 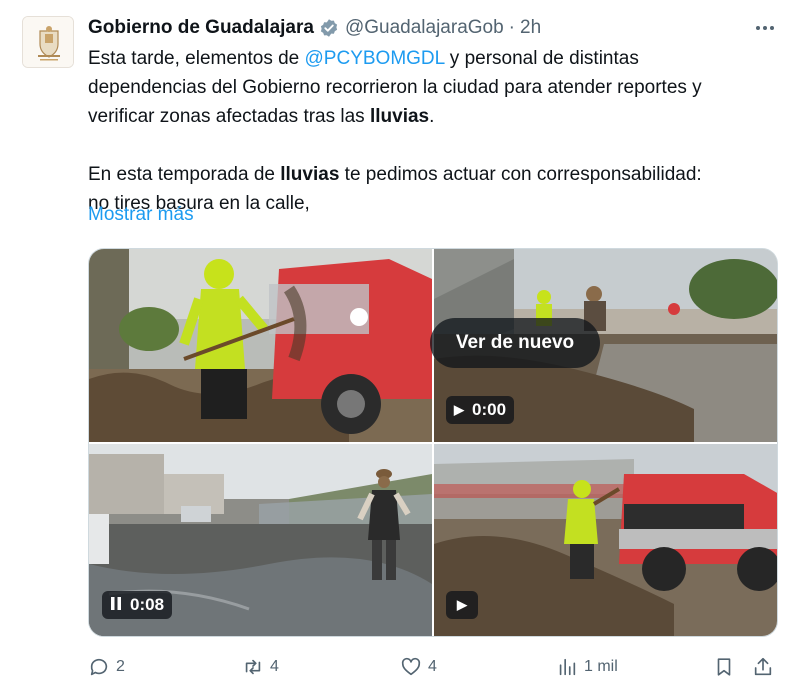 What do you see at coordinates (567, 667) in the screenshot?
I see `views-icon` at bounding box center [567, 667].